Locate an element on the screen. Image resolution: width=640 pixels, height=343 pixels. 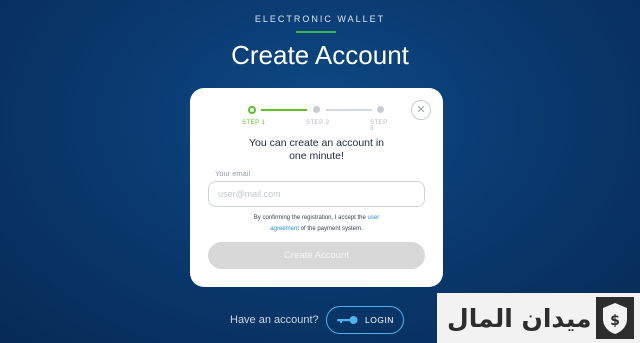
step-3-dot is located at coordinates (380, 109).